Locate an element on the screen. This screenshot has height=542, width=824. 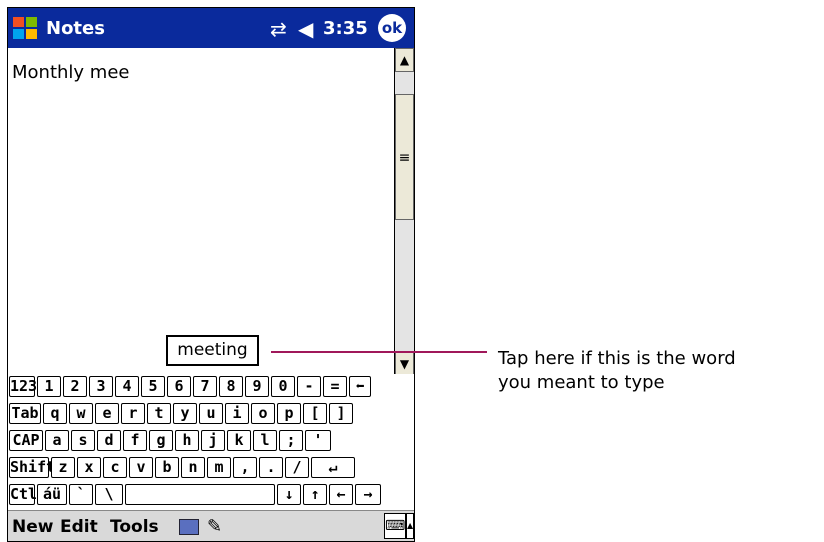
key: ← is located at coordinates (341, 494).